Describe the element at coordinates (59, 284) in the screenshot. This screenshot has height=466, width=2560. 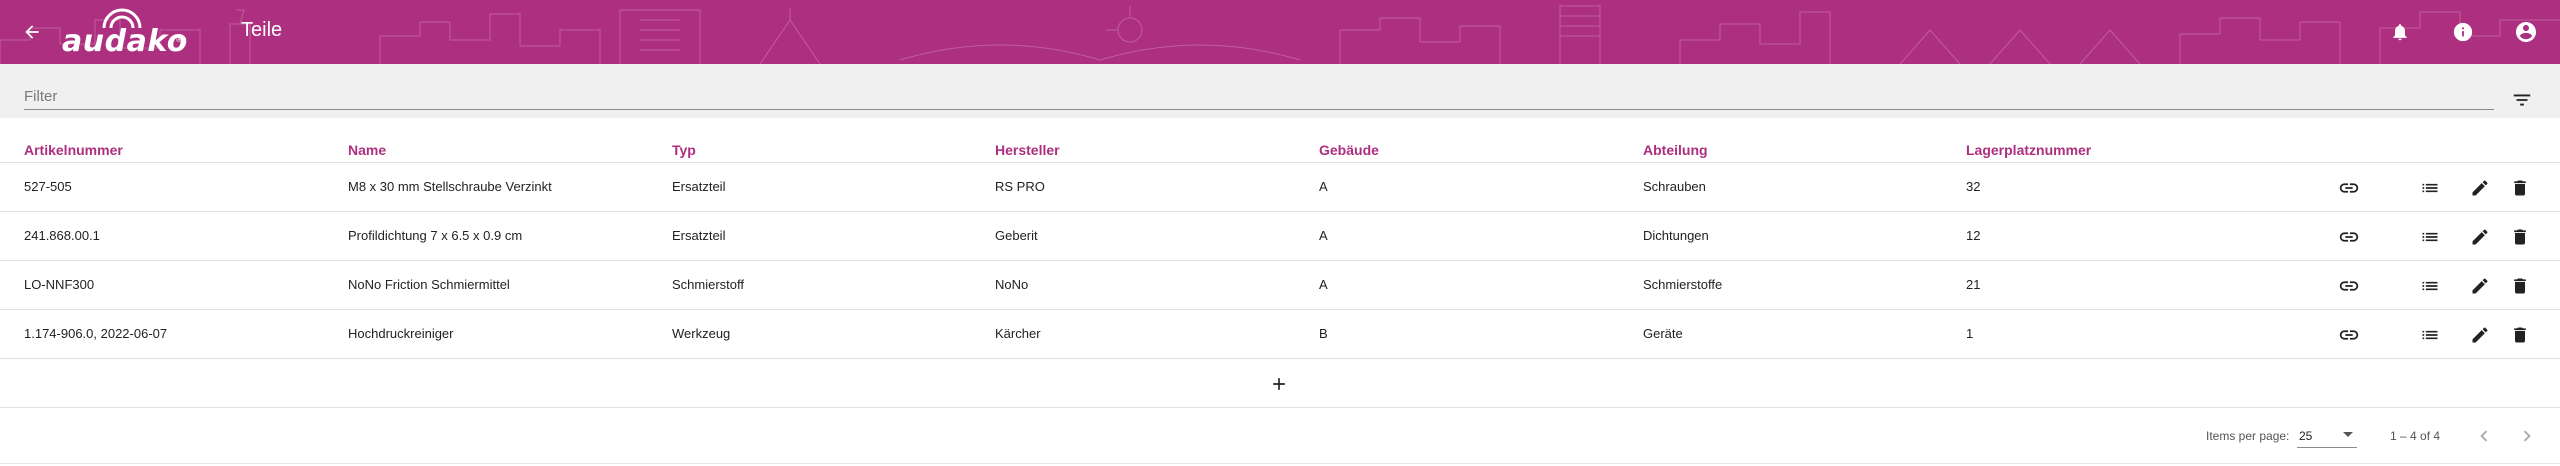
I see `cell-artikelnummer: LO-NNF300` at that location.